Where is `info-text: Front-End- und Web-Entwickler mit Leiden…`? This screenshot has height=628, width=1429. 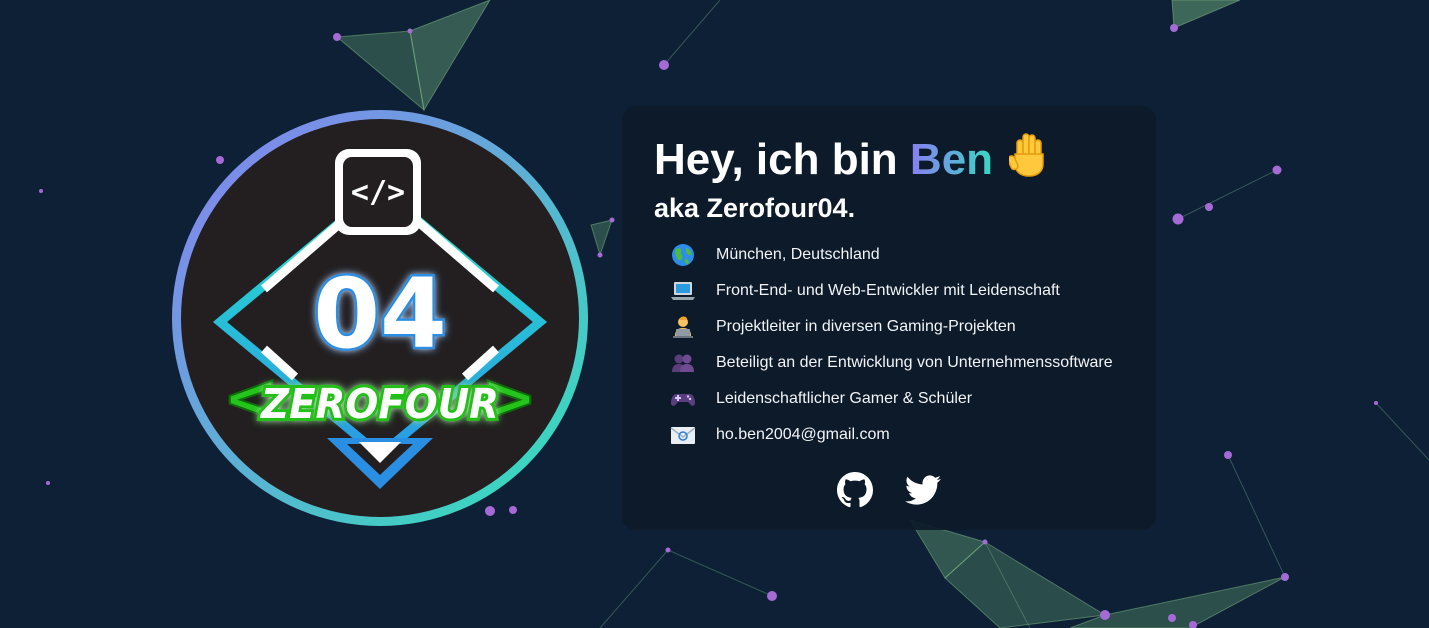
info-text: Front-End- und Web-Entwickler mit Leiden… is located at coordinates (888, 290).